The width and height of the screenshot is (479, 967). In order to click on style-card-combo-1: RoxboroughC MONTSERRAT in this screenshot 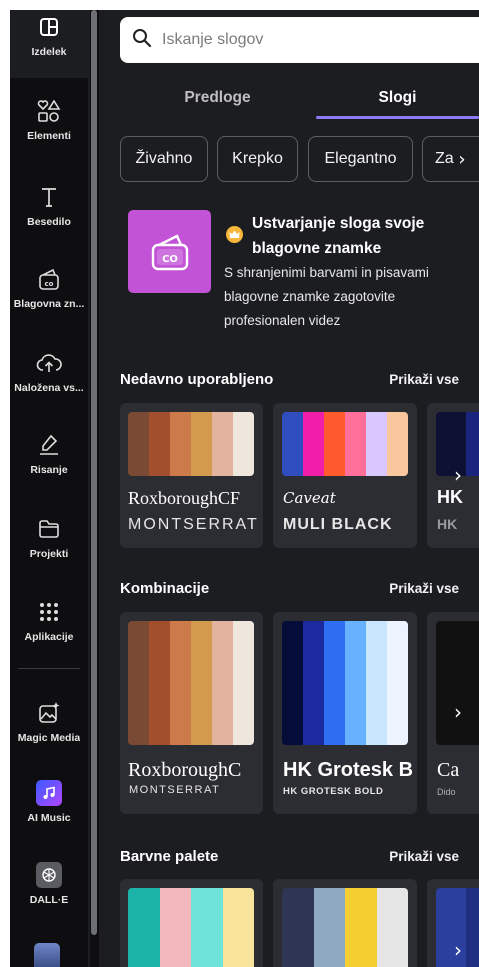, I will do `click(191, 713)`.